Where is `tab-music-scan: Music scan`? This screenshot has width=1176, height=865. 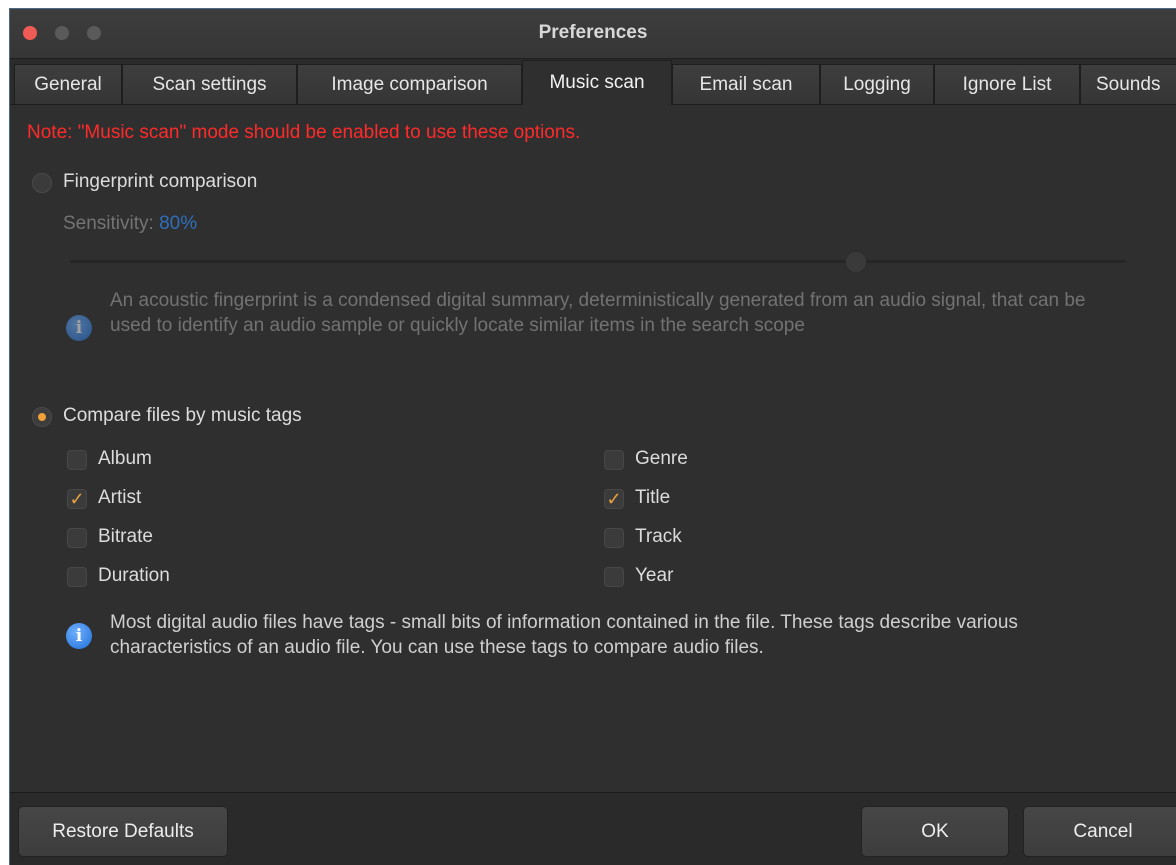 tab-music-scan: Music scan is located at coordinates (597, 82).